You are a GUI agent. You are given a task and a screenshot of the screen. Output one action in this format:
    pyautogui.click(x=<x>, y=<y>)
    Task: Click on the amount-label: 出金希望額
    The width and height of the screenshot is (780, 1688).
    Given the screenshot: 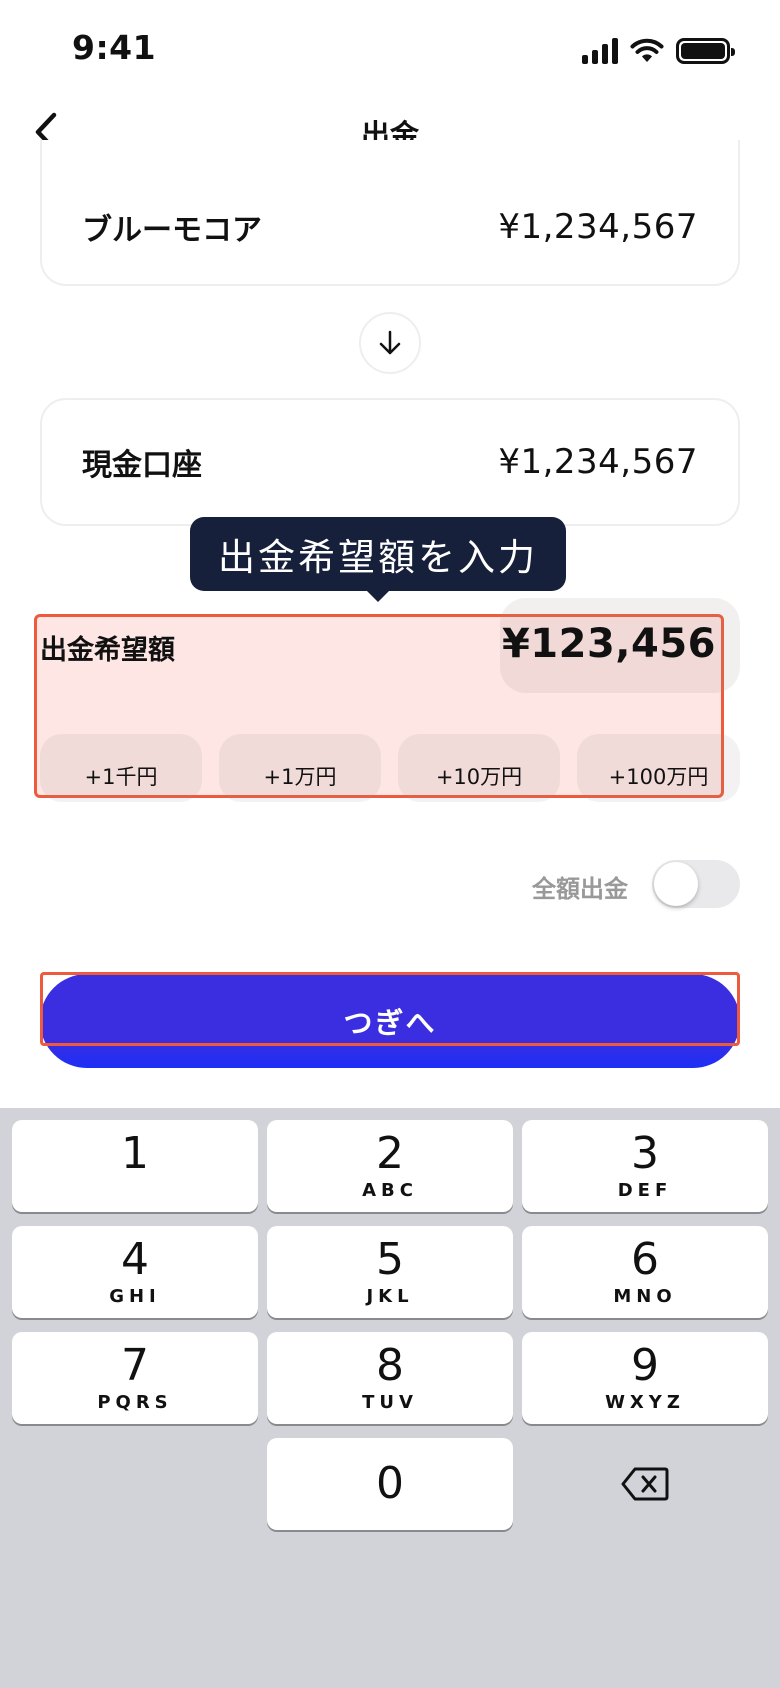 What is the action you would take?
    pyautogui.click(x=107, y=650)
    